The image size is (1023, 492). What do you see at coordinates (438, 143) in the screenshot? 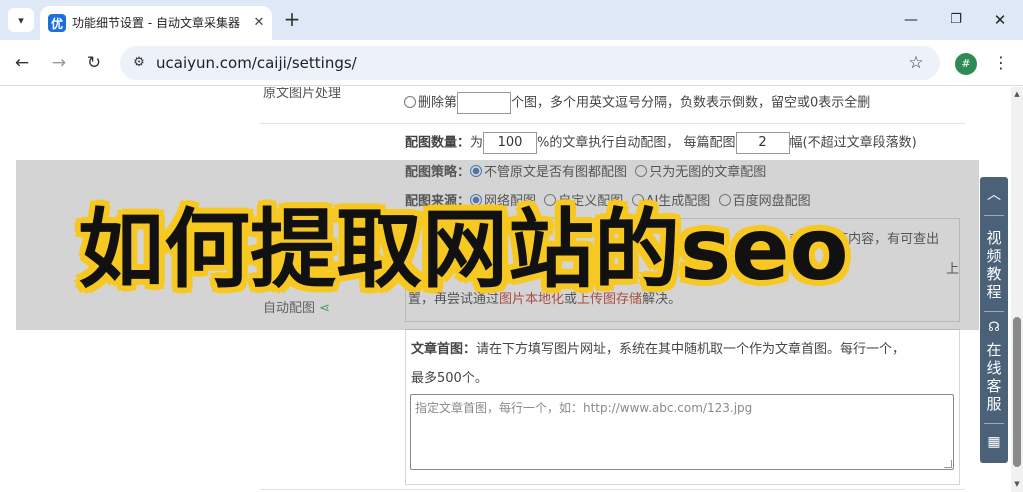
I see `image-count-label: 配图数量：` at bounding box center [438, 143].